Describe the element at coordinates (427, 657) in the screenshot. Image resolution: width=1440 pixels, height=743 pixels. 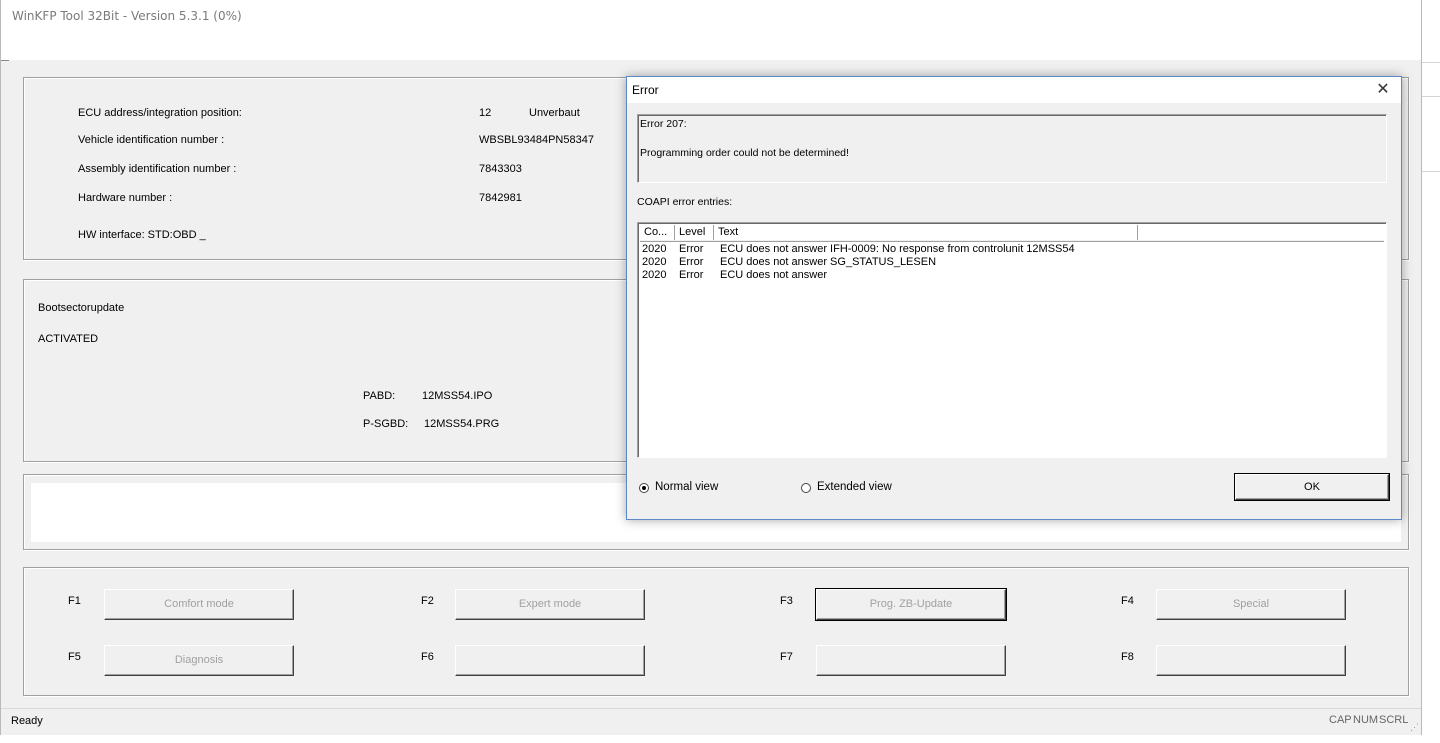
I see `f6-key-label: F6` at that location.